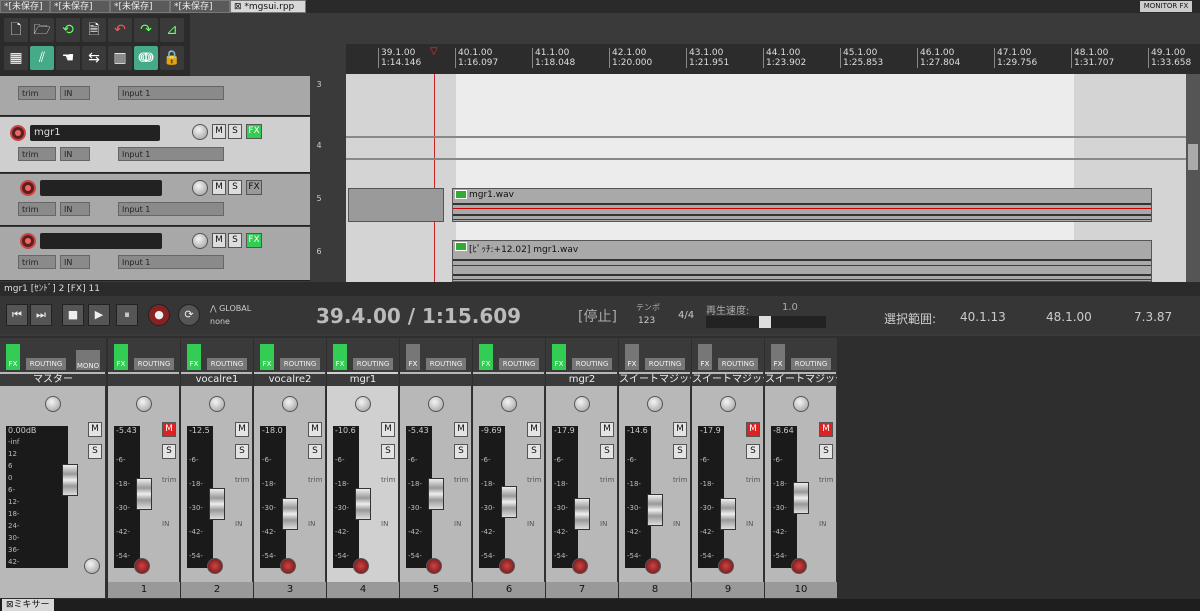  What do you see at coordinates (42, 58) in the screenshot?
I see `snap-icon: ⫽` at bounding box center [42, 58].